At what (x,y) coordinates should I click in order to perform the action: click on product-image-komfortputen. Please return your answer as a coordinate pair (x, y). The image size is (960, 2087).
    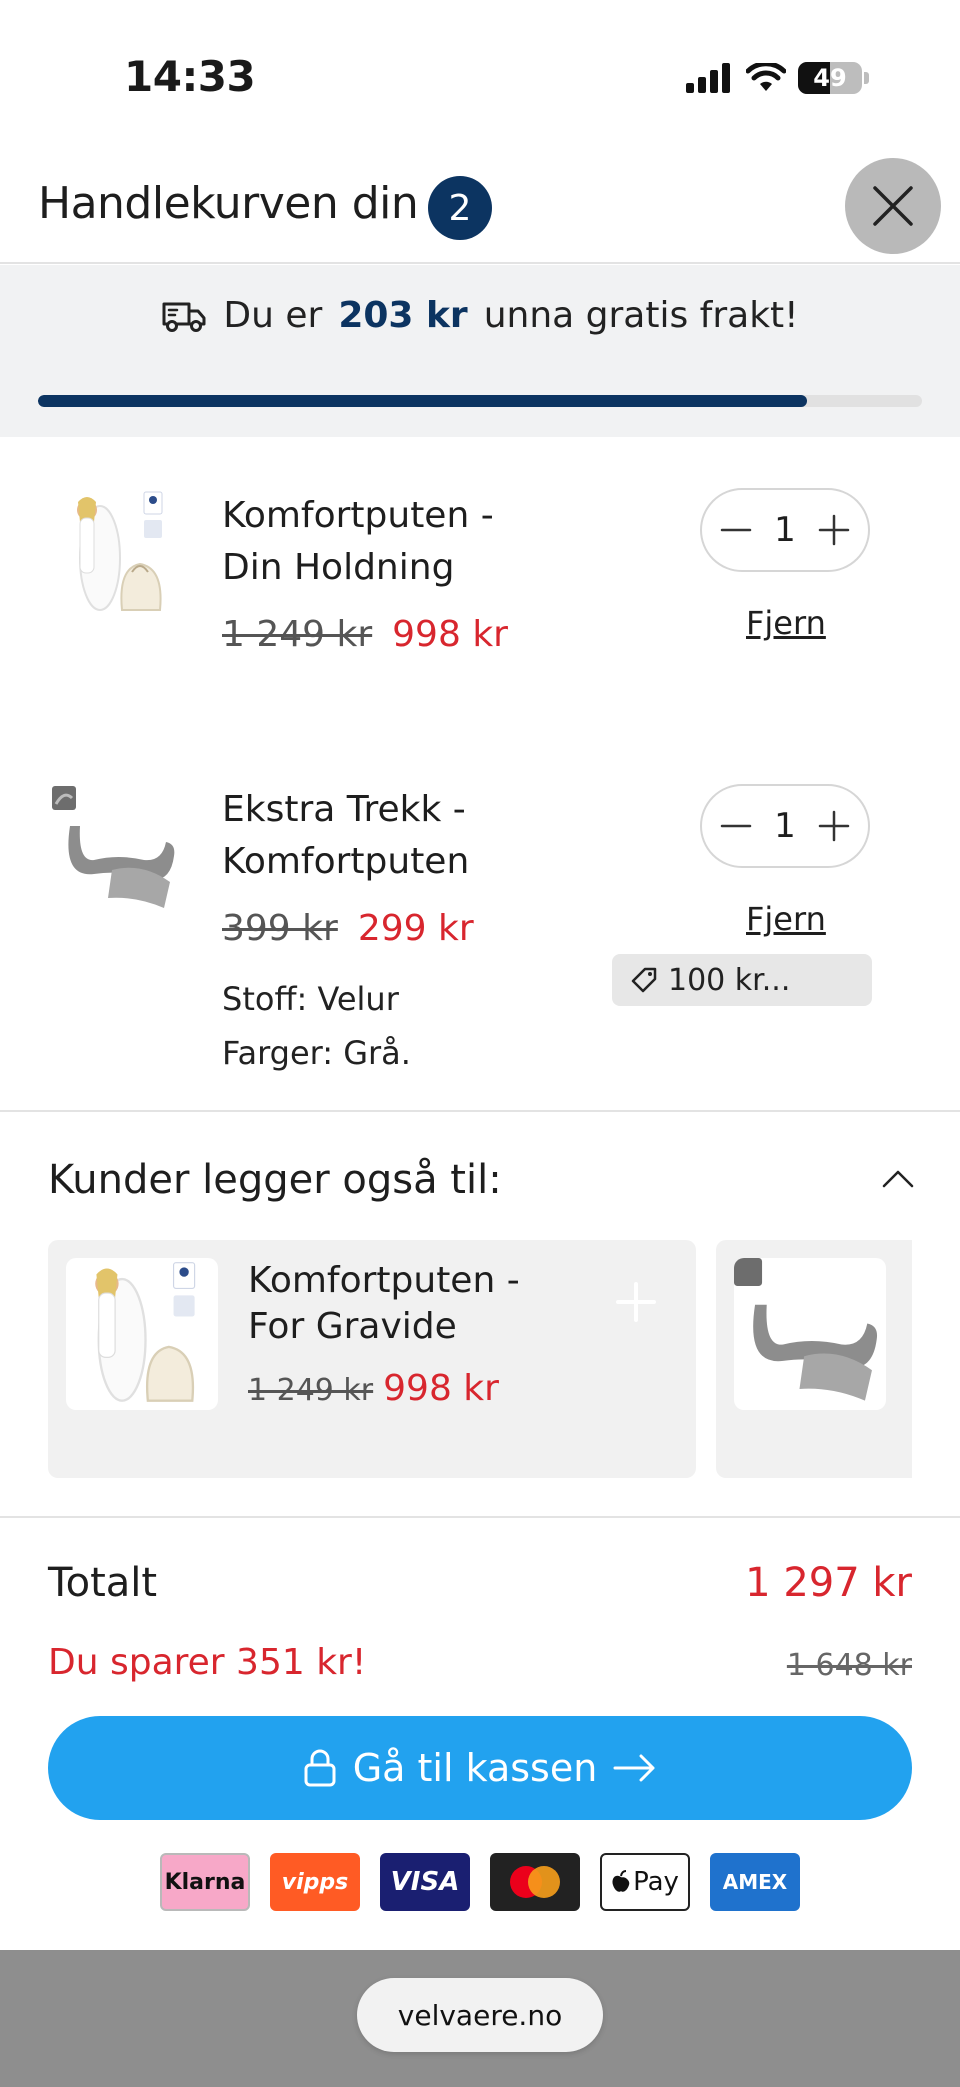
    Looking at the image, I should click on (117, 553).